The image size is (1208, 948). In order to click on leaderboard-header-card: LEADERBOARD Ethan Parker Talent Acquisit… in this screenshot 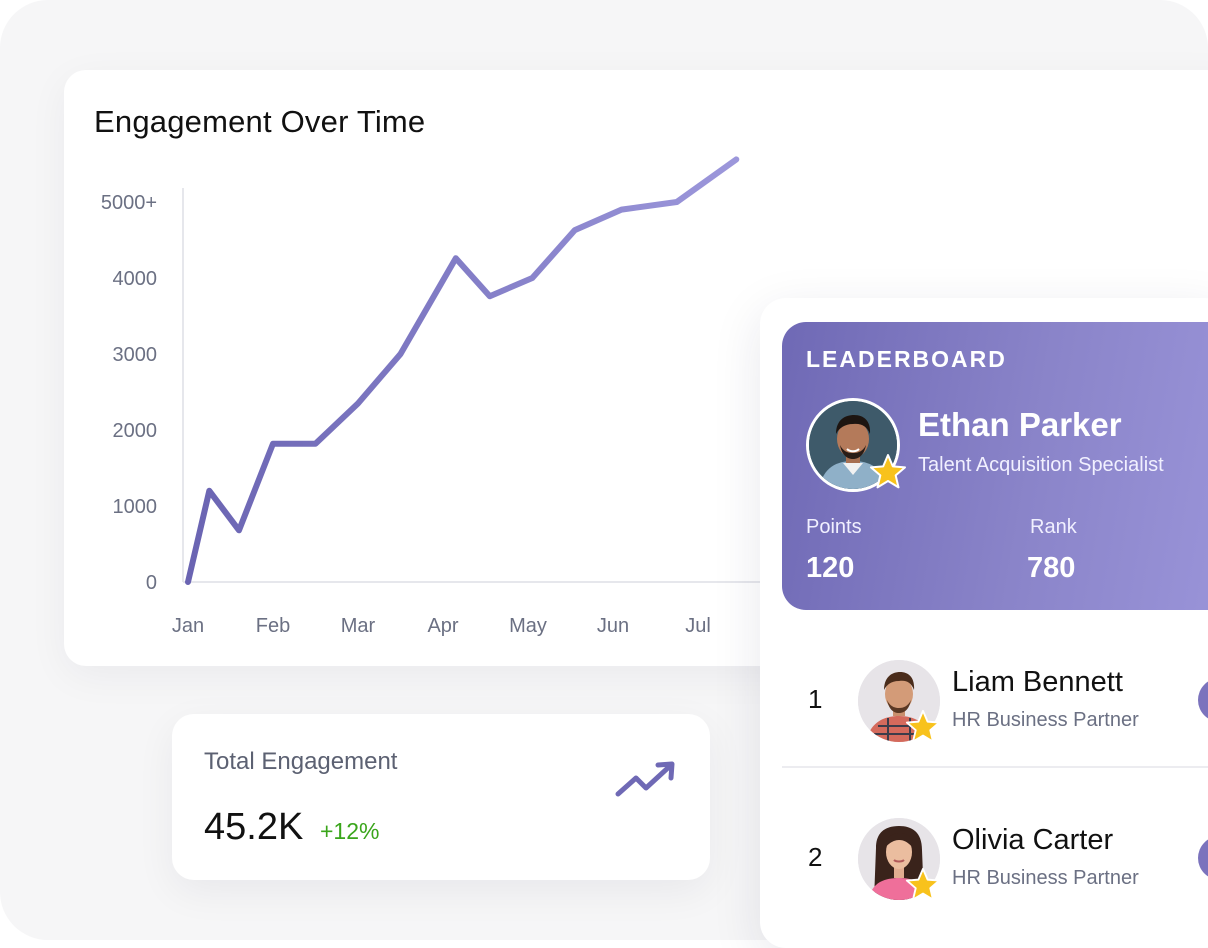, I will do `click(995, 466)`.